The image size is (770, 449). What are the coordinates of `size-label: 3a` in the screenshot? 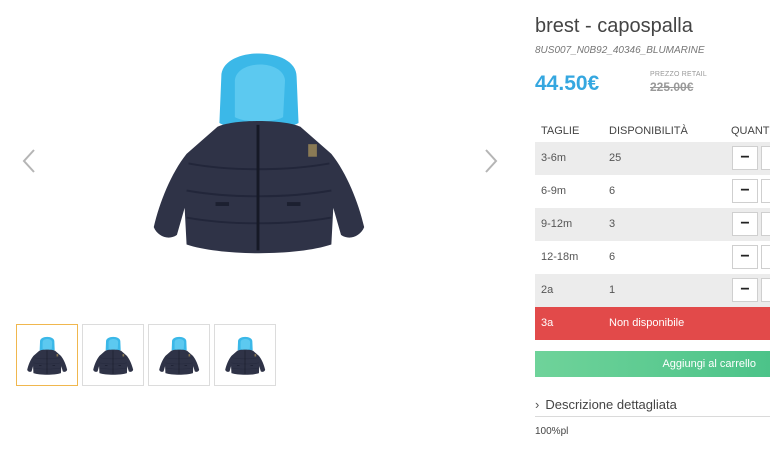 It's located at (547, 323).